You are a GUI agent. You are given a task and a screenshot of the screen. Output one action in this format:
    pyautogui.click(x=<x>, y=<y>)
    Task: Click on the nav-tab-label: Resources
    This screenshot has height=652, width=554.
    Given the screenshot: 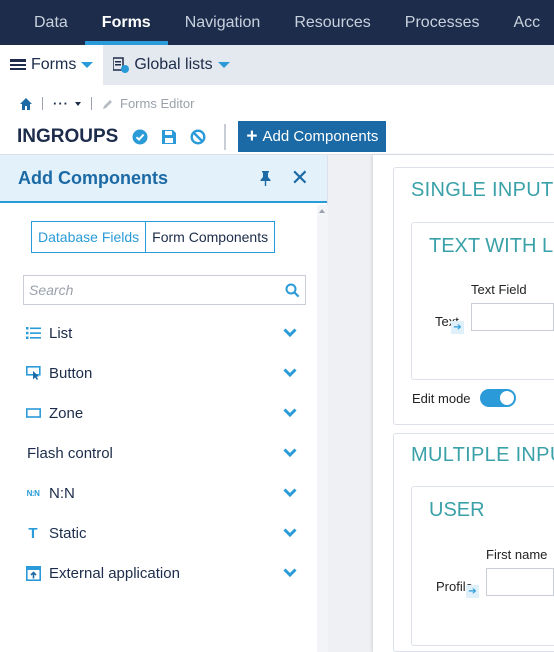 What is the action you would take?
    pyautogui.click(x=332, y=22)
    